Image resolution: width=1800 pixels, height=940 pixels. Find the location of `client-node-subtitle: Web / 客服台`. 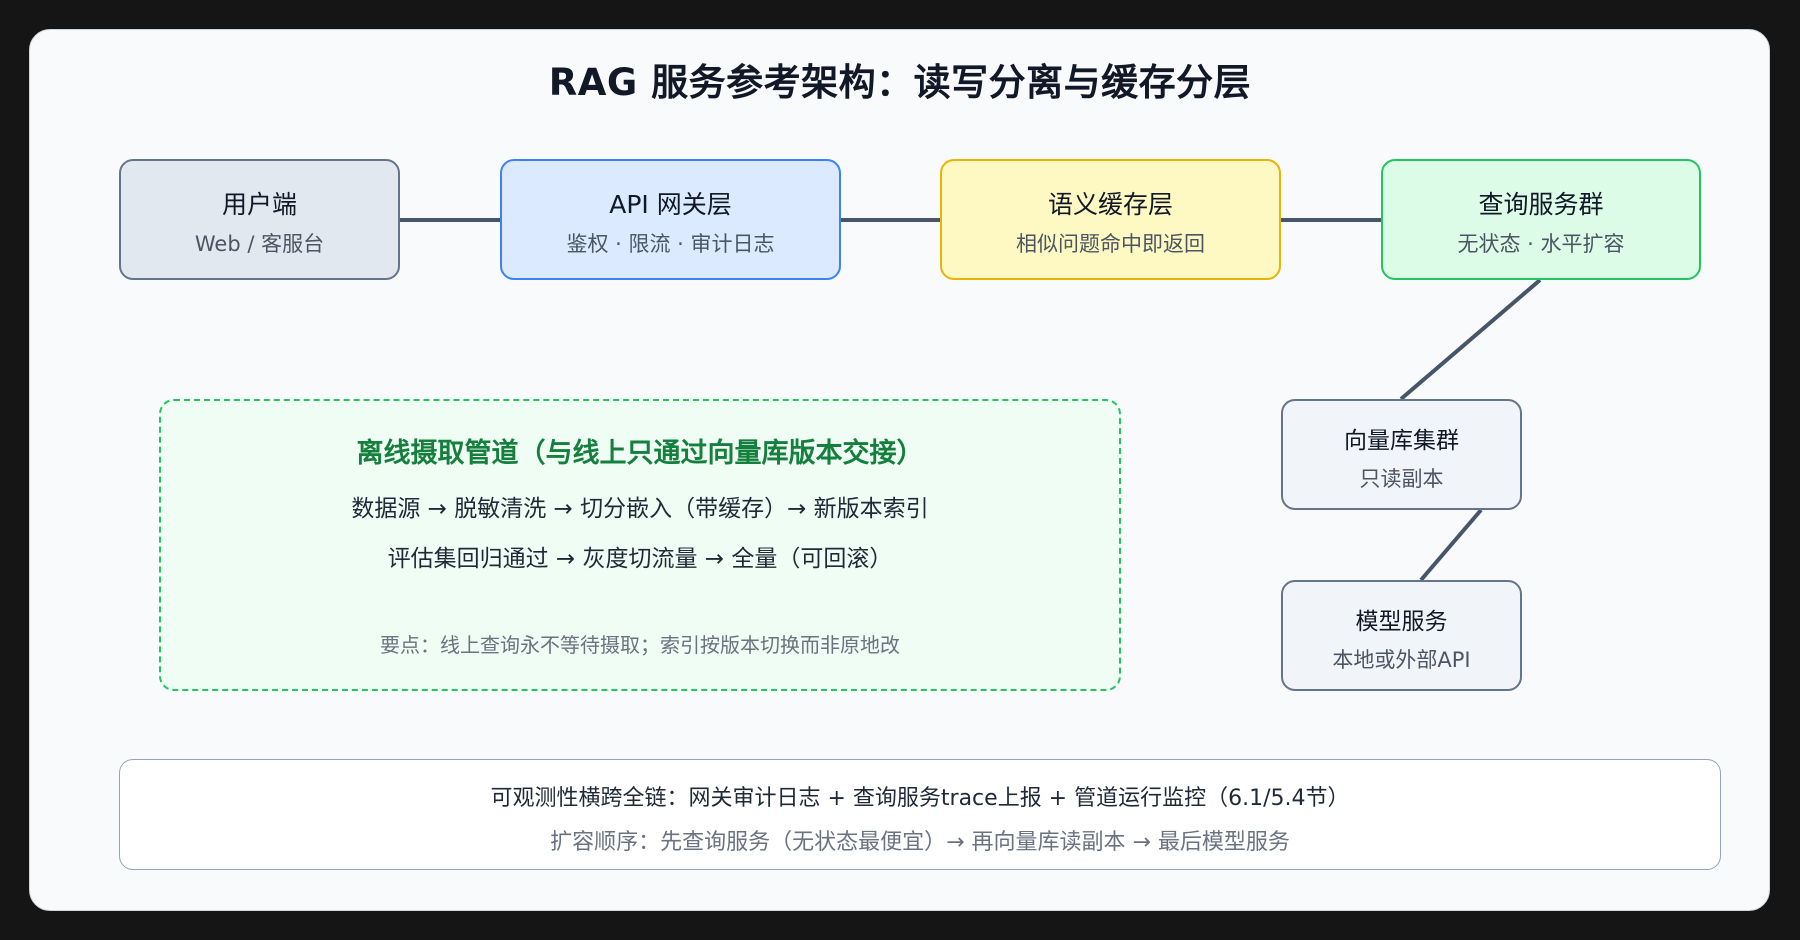

client-node-subtitle: Web / 客服台 is located at coordinates (259, 244).